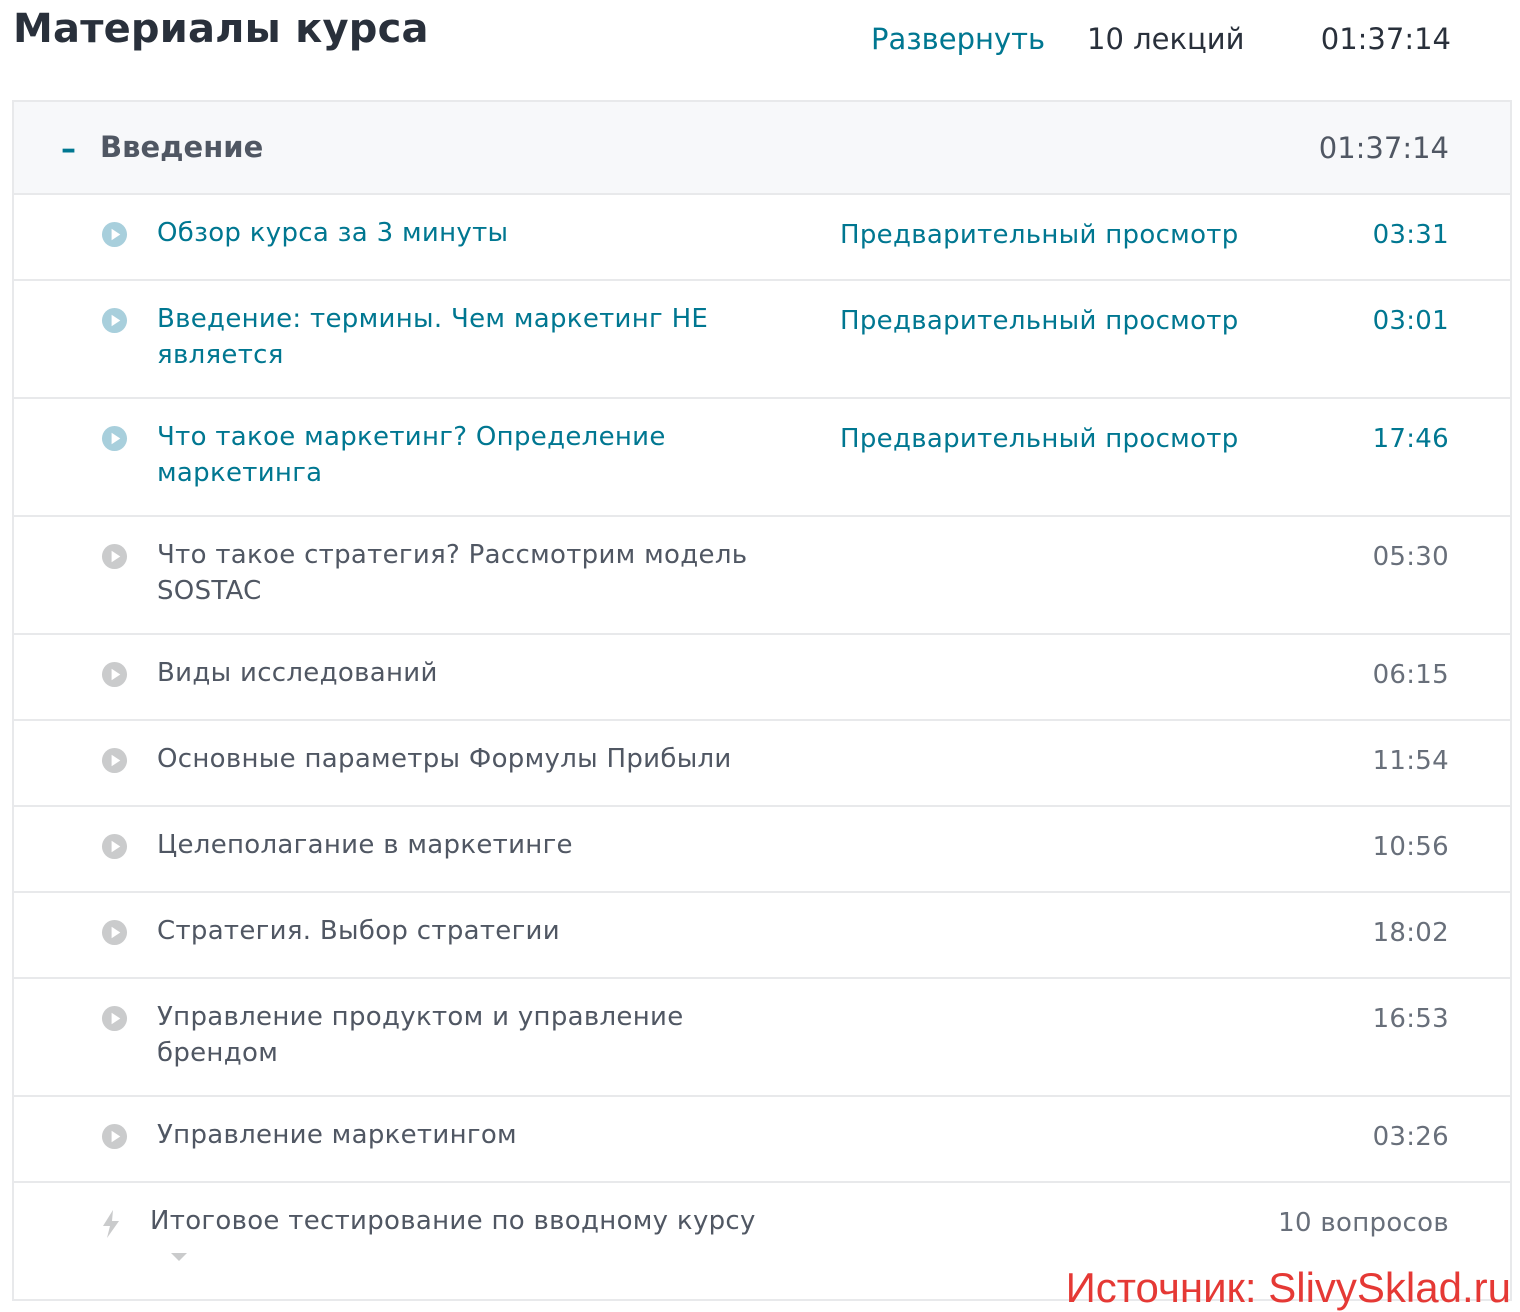  What do you see at coordinates (1410, 321) in the screenshot?
I see `lecture-duration: 03:01` at bounding box center [1410, 321].